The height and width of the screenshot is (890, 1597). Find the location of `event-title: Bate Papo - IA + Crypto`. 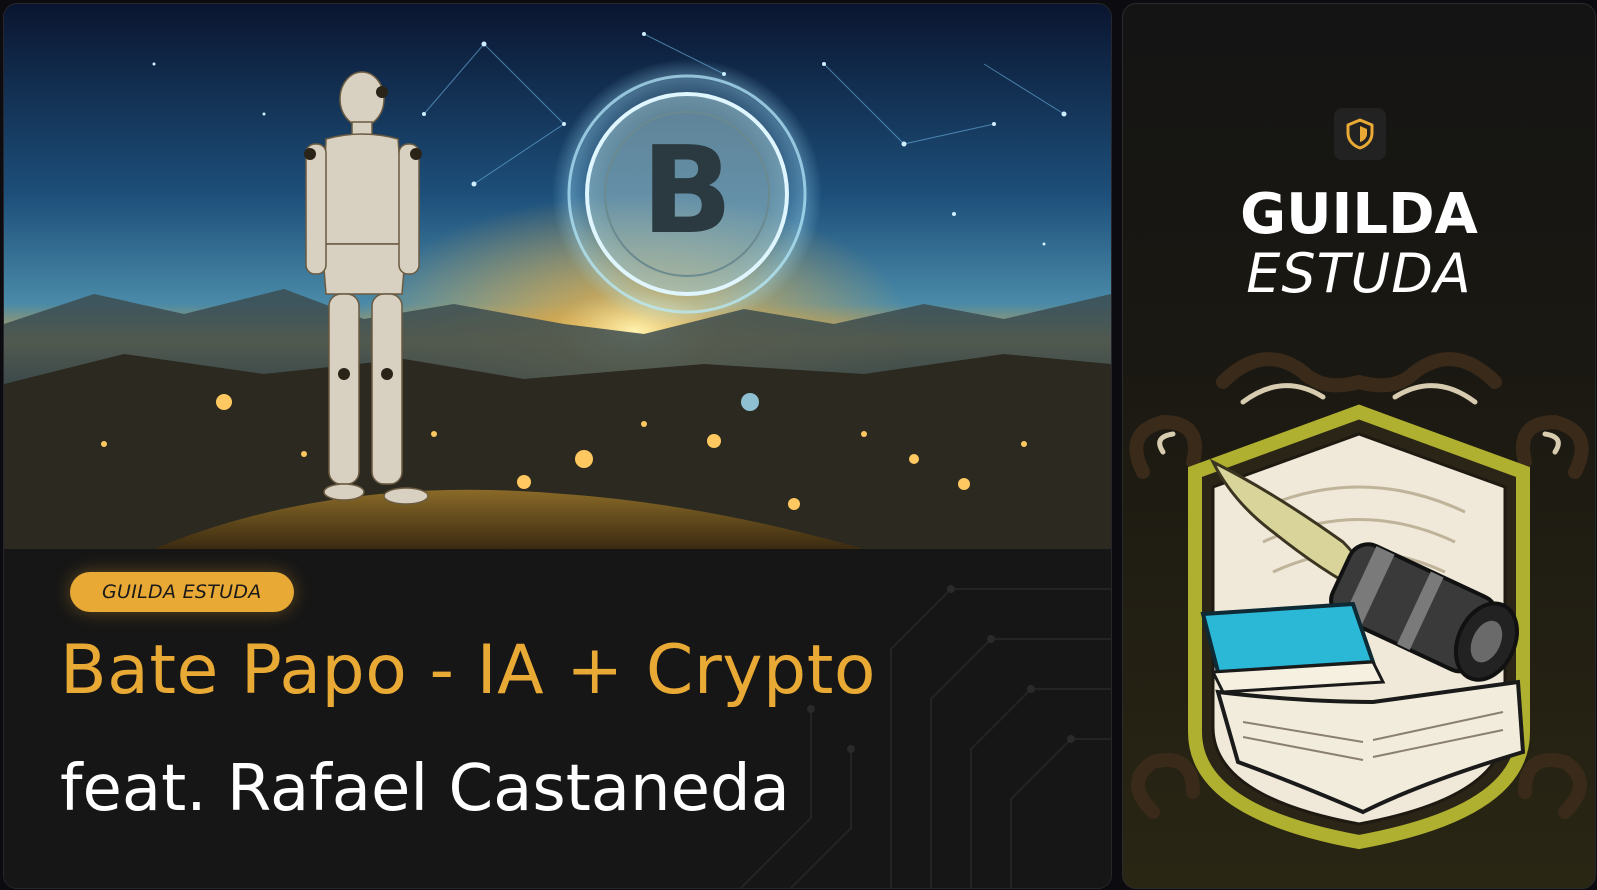

event-title: Bate Papo - IA + Crypto is located at coordinates (468, 670).